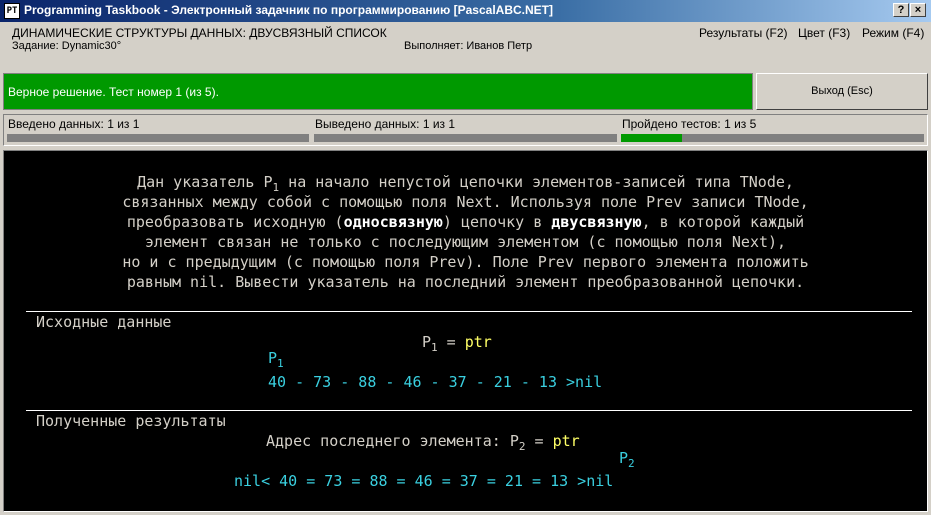  I want to click on output-progress-label: Выведено данных: 1 из 1, so click(385, 124).